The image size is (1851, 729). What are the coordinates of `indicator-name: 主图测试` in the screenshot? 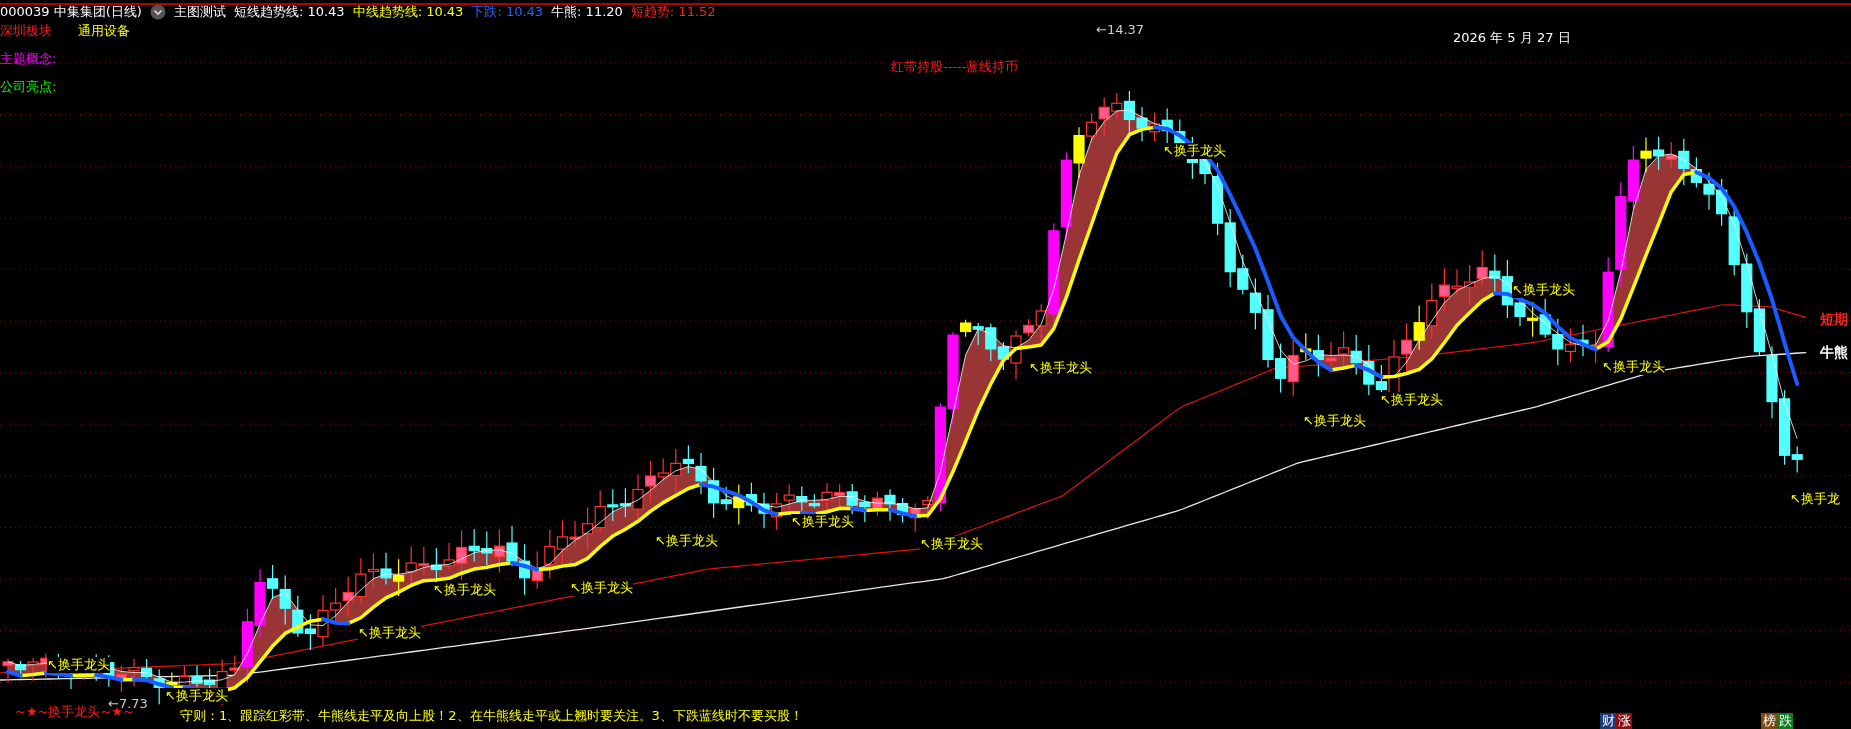 It's located at (199, 12).